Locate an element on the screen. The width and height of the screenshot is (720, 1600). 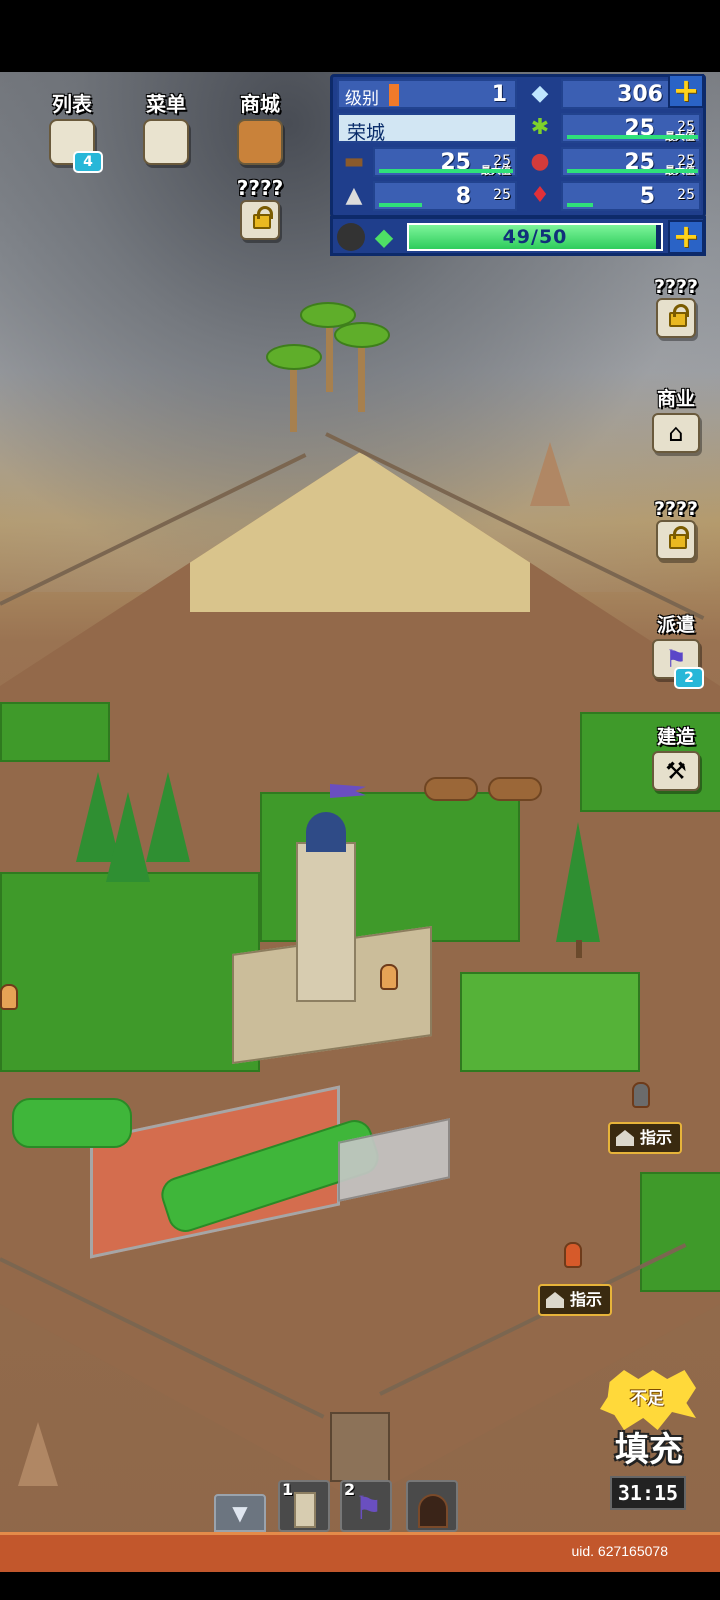
hint-button-1: 指示 is located at coordinates (645, 1138).